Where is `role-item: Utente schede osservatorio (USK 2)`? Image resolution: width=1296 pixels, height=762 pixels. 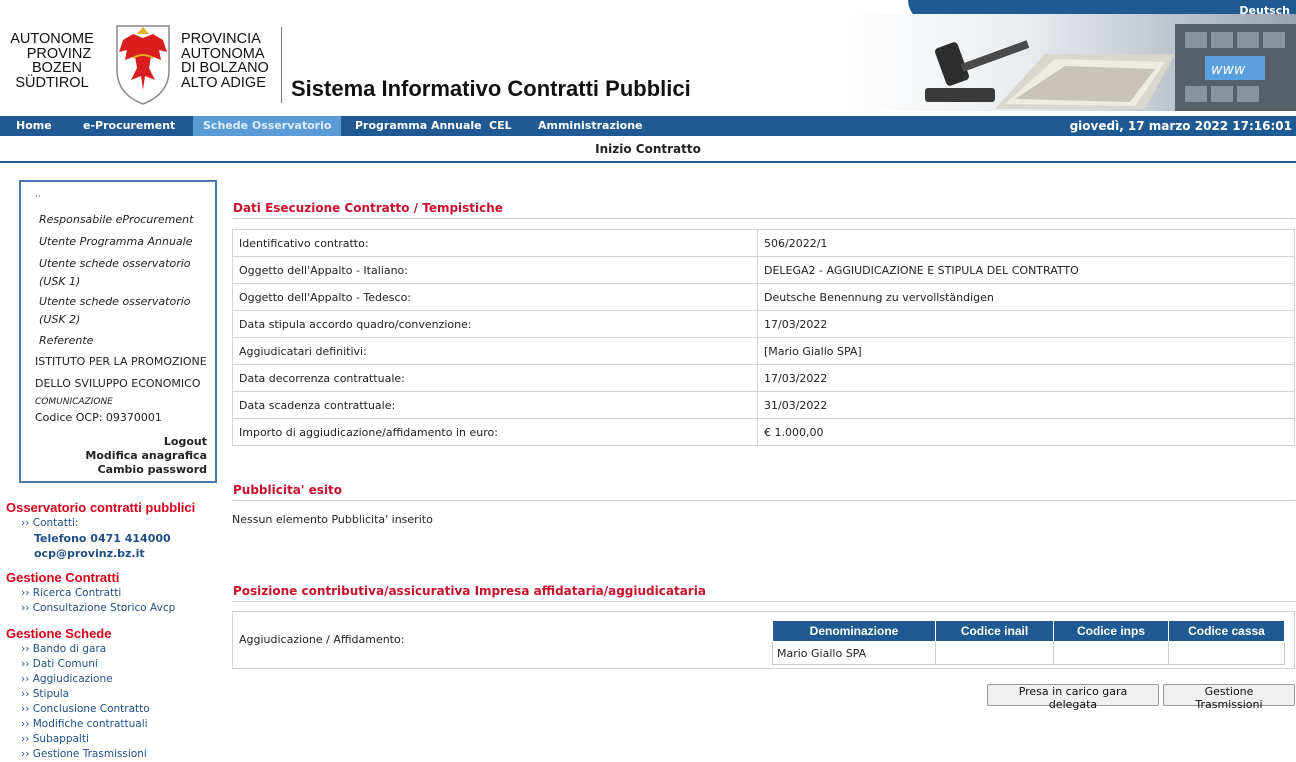
role-item: Utente schede osservatorio (USK 2) is located at coordinates (115, 310).